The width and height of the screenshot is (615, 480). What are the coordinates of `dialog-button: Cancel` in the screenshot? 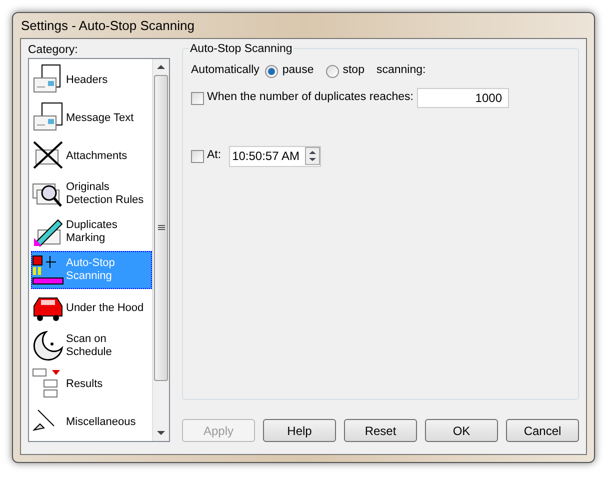 It's located at (542, 430).